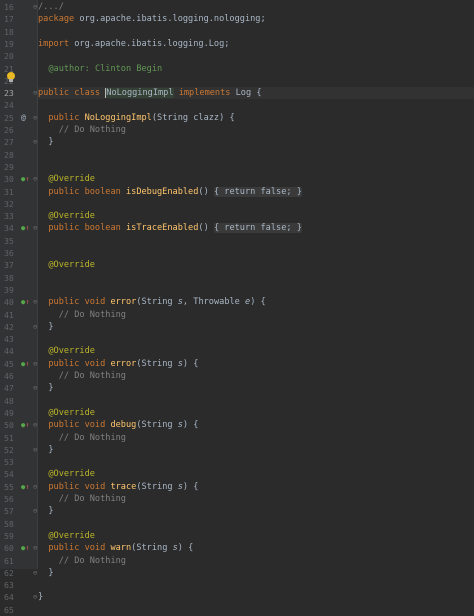  Describe the element at coordinates (256, 7) in the screenshot. I see `code-line: /.../` at that location.